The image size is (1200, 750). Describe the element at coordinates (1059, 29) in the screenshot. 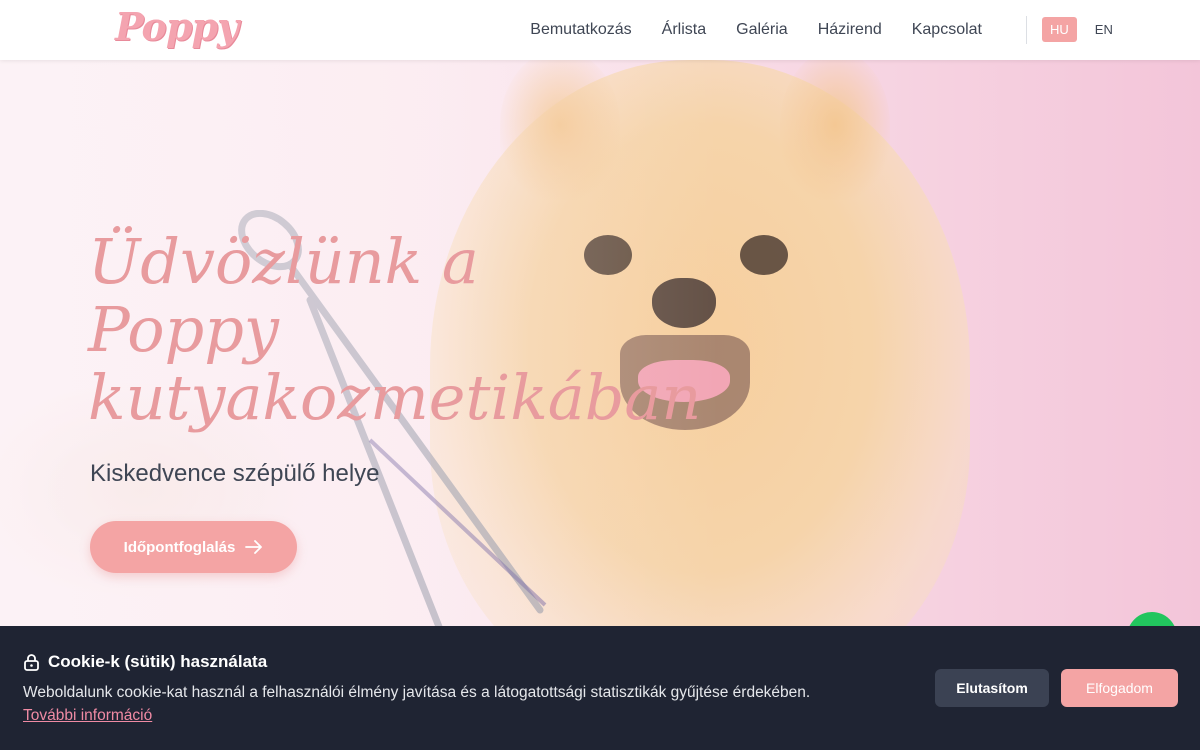

I see `lang-hu-button: HU` at that location.